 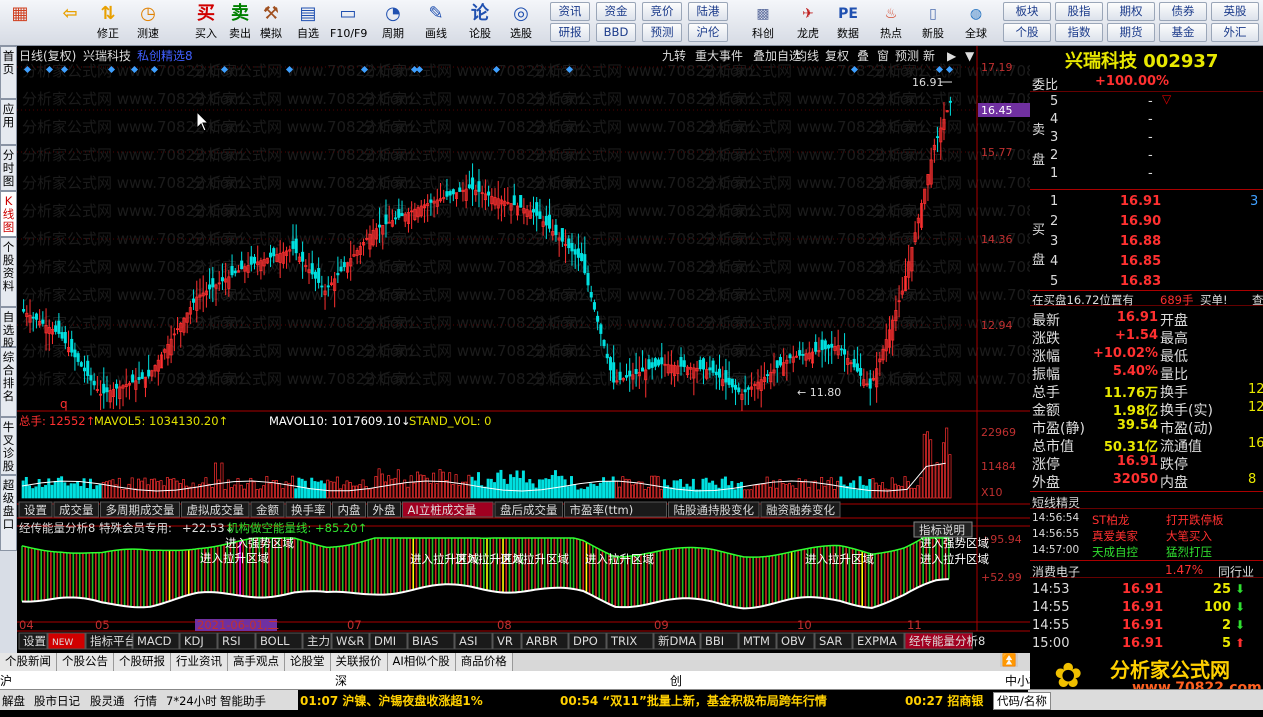 I want to click on left-tab-5: 自选股, so click(x=8, y=328).